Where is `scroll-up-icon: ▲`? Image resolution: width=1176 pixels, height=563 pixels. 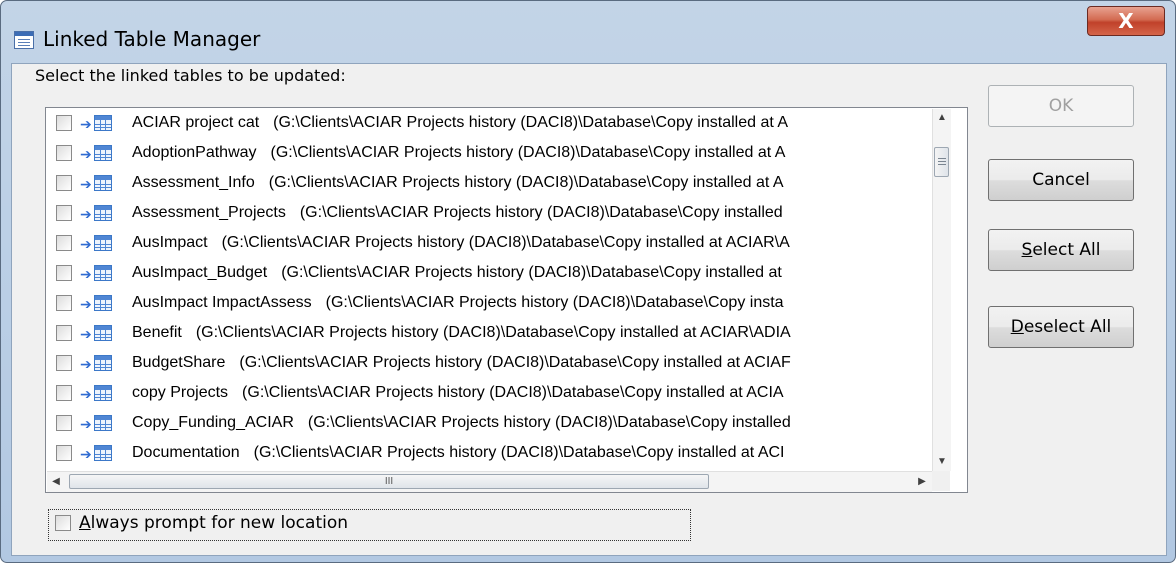
scroll-up-icon: ▲ is located at coordinates (942, 118).